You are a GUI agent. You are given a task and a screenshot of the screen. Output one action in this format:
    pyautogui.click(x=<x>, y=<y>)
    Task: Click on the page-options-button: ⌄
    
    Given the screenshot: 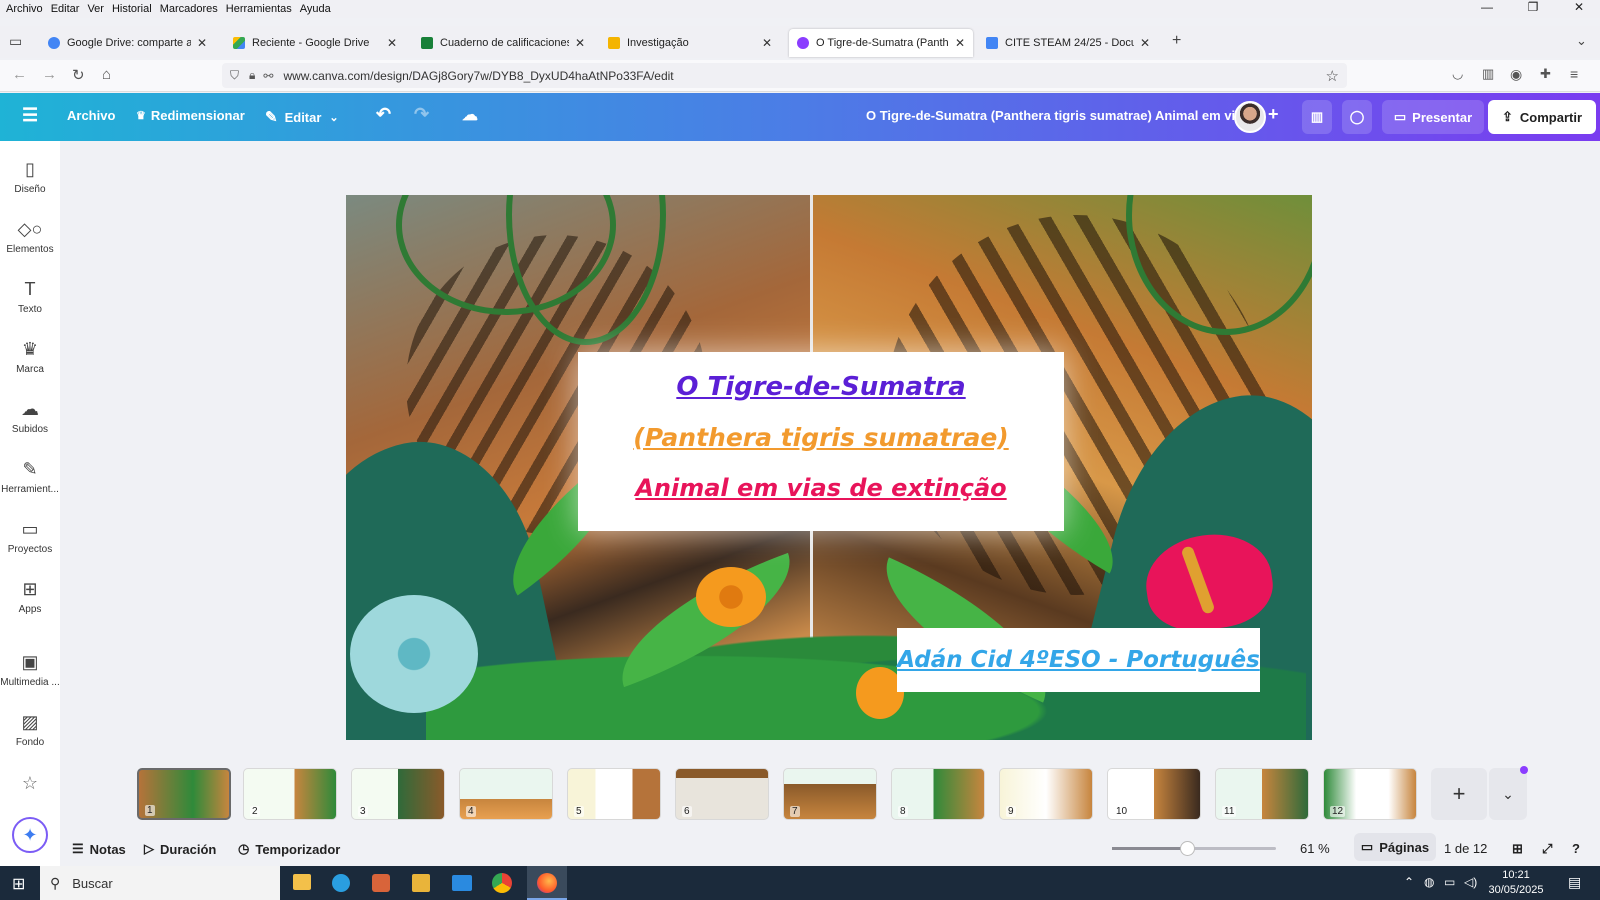 What is the action you would take?
    pyautogui.click(x=1508, y=794)
    